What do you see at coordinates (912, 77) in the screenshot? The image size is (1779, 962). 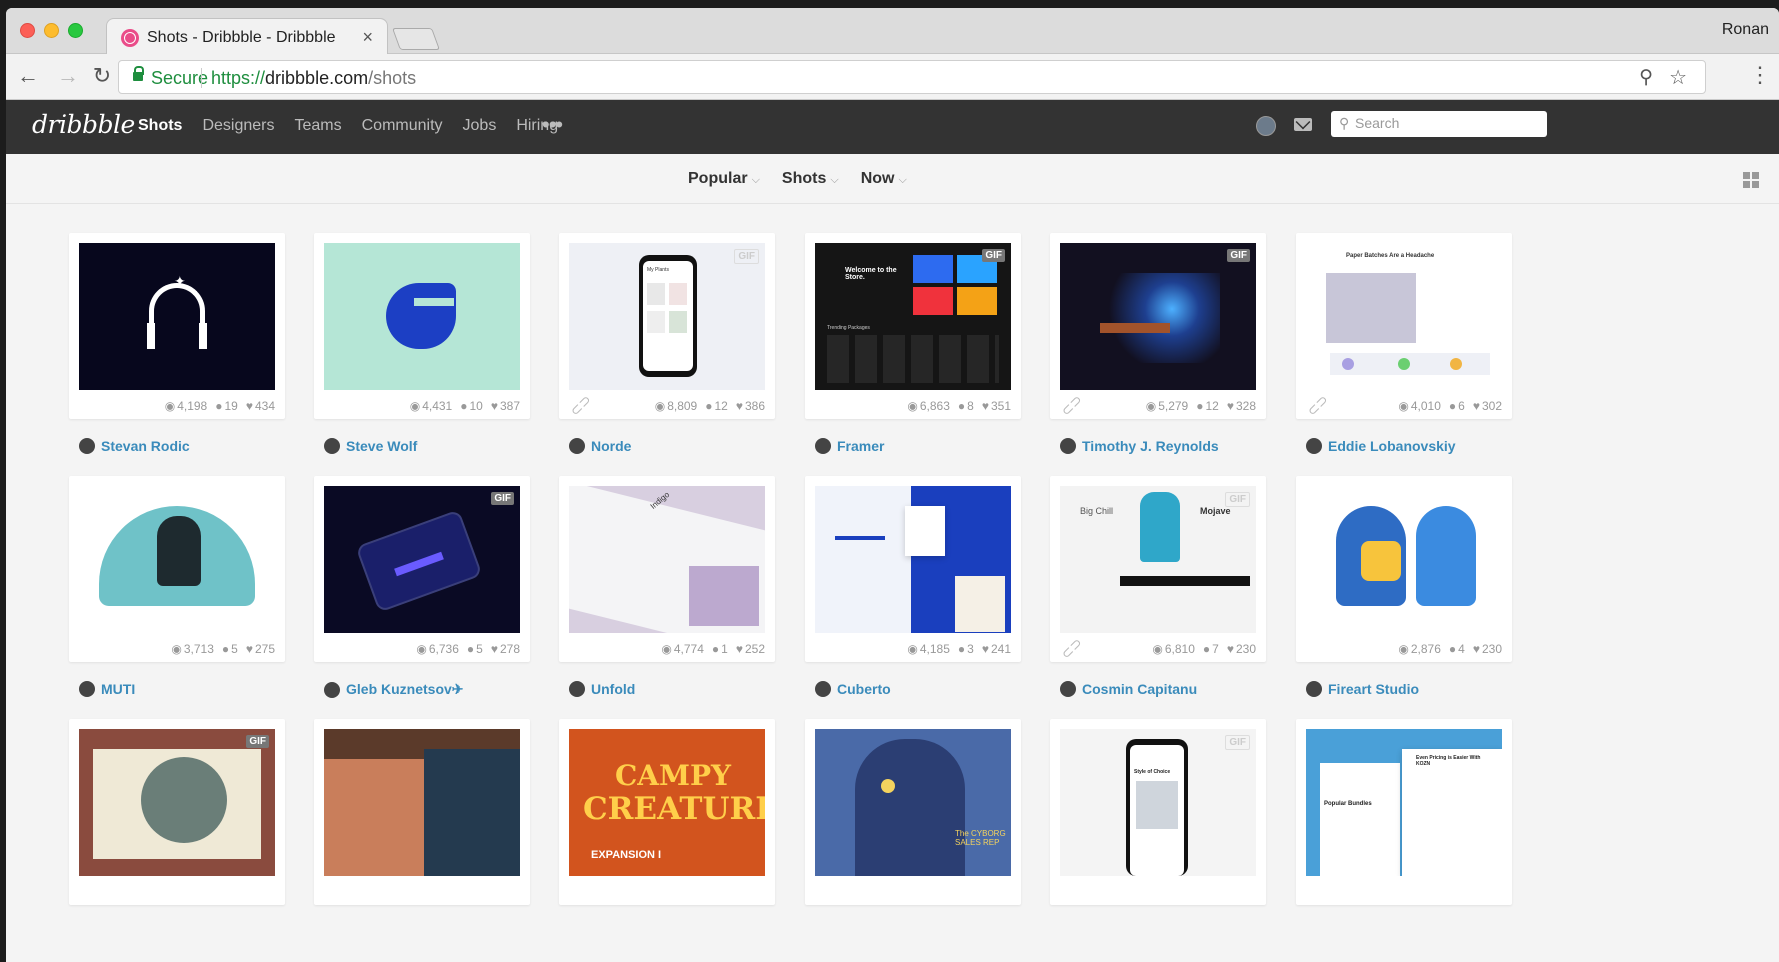 I see `address-bar: Secure https://dribbble.com/shots ⚲ ☆` at bounding box center [912, 77].